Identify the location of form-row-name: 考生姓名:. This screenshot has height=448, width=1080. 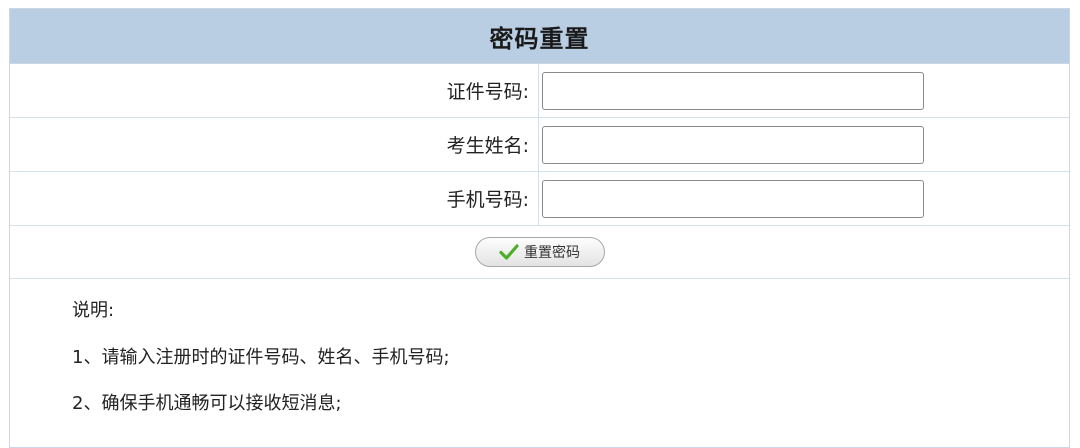
(539, 145).